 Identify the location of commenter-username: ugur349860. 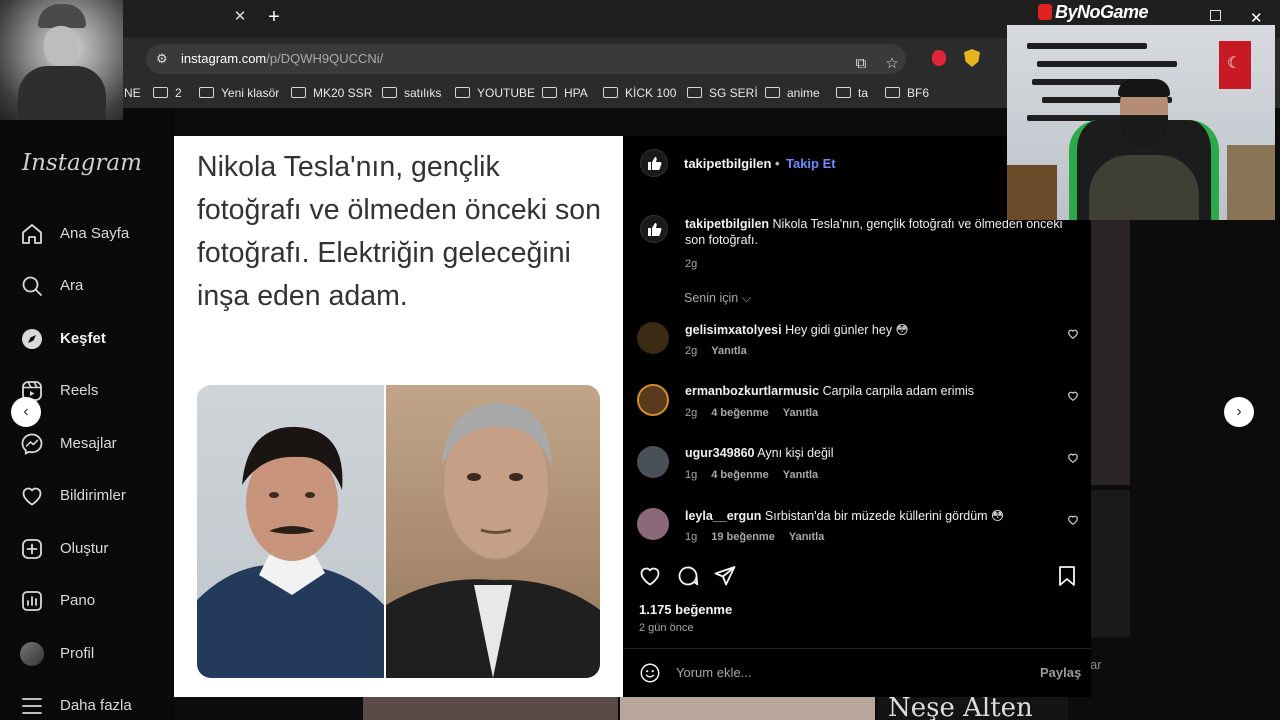
(719, 453).